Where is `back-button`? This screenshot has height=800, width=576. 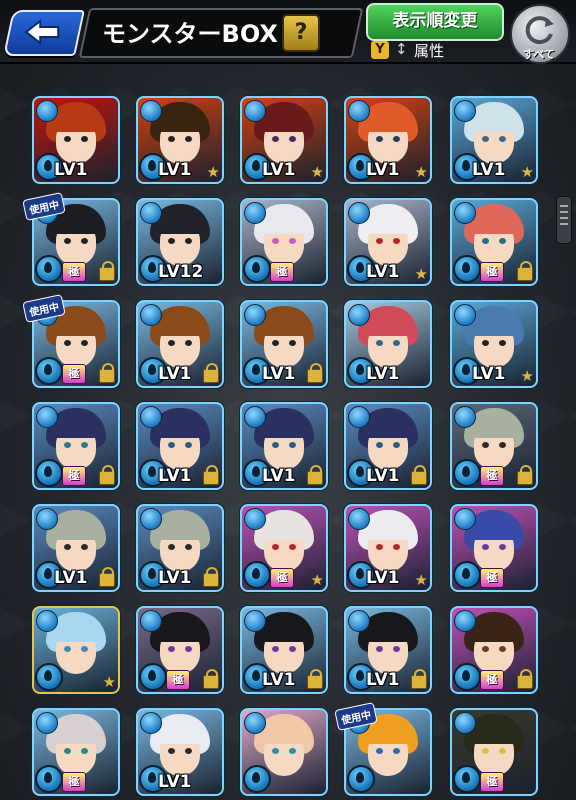
back-button is located at coordinates (44, 33).